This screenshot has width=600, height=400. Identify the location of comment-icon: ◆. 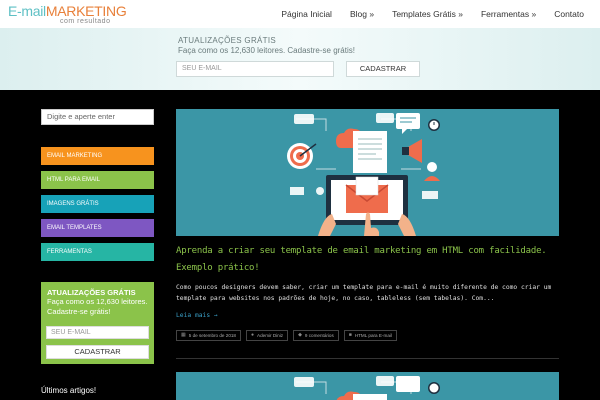
(300, 335).